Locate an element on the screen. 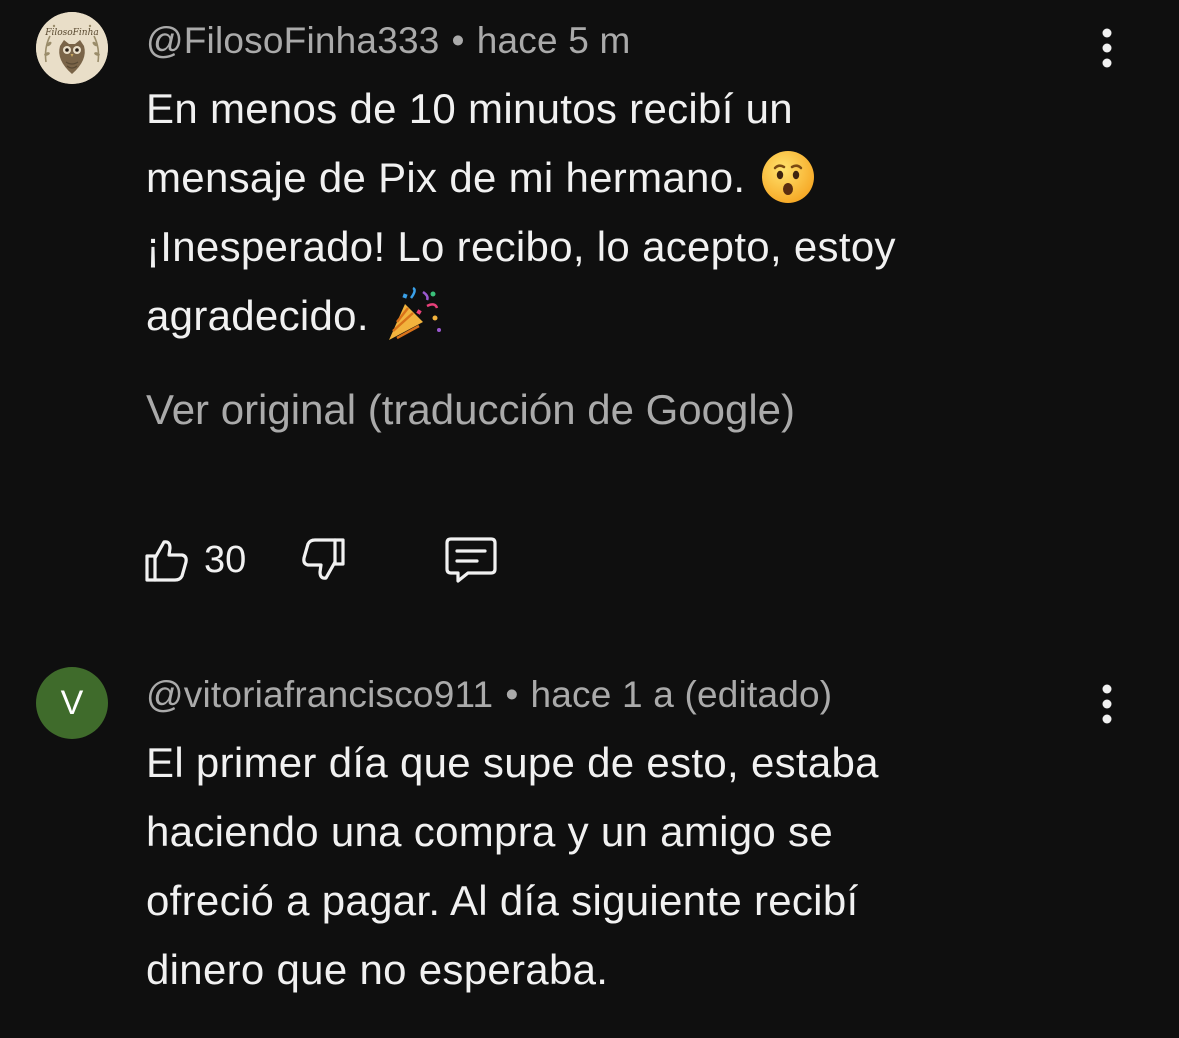 The width and height of the screenshot is (1179, 1038). avatar-letter: V is located at coordinates (72, 702).